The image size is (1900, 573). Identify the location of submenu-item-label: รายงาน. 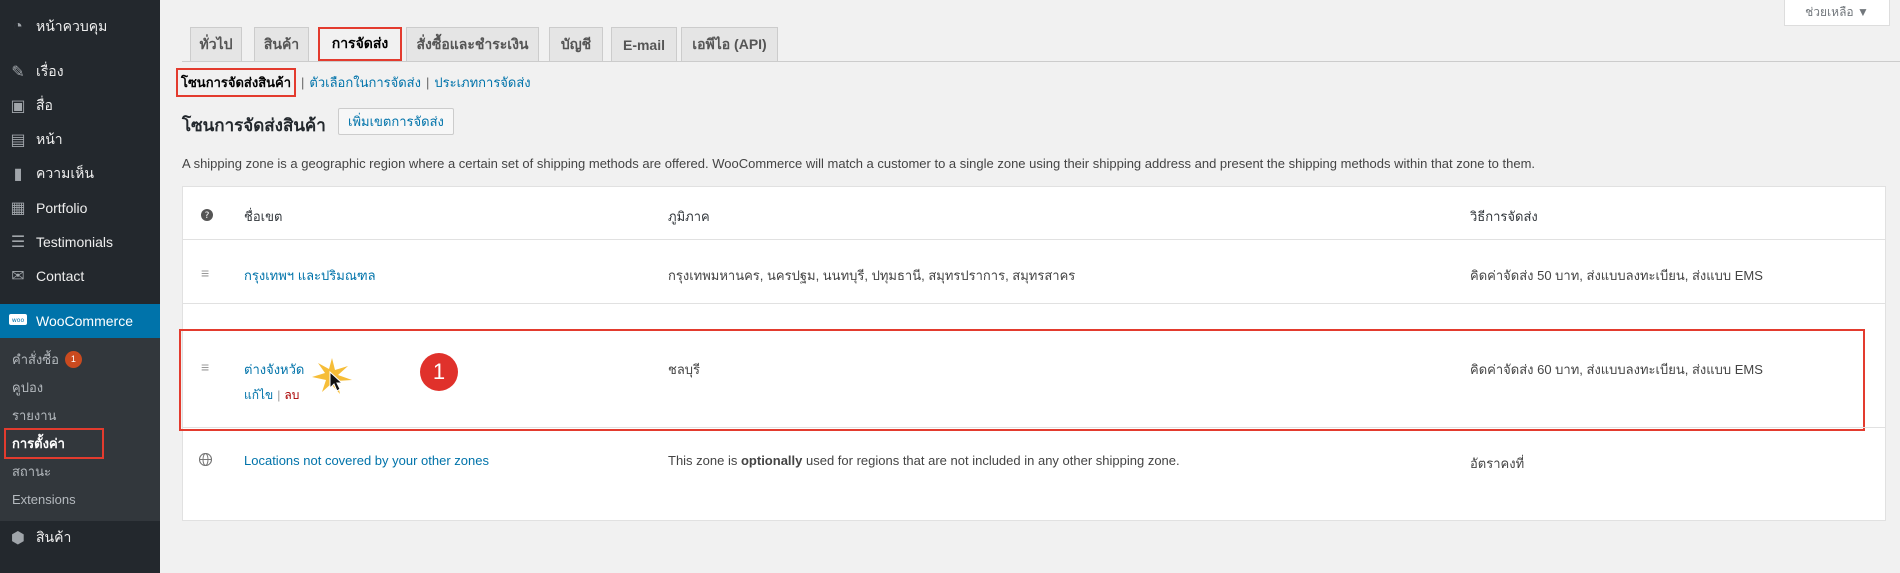
(34, 415).